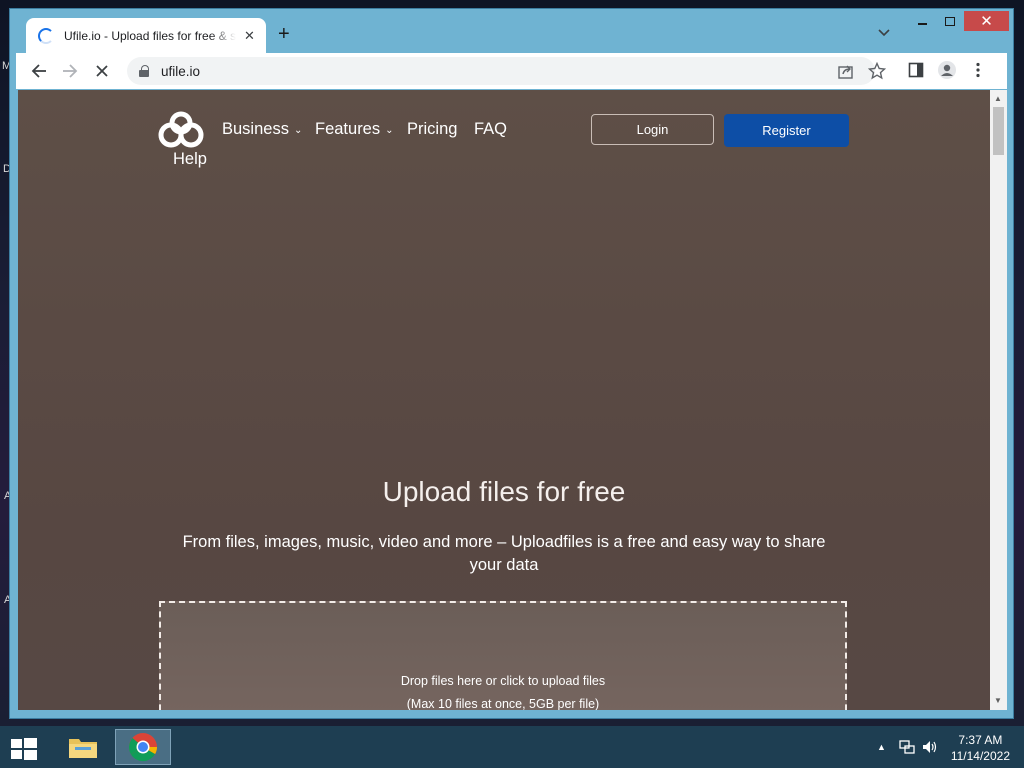 The width and height of the screenshot is (1024, 768). What do you see at coordinates (24, 749) in the screenshot?
I see `windows-start-icon` at bounding box center [24, 749].